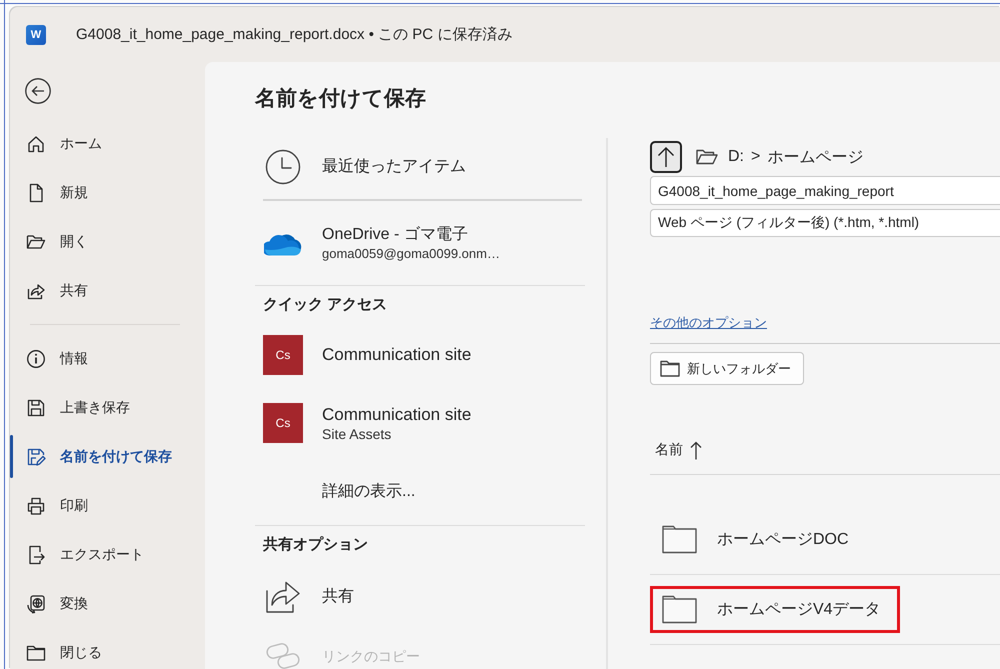 The height and width of the screenshot is (669, 1000). I want to click on more-options-link: その他のオプション, so click(708, 323).